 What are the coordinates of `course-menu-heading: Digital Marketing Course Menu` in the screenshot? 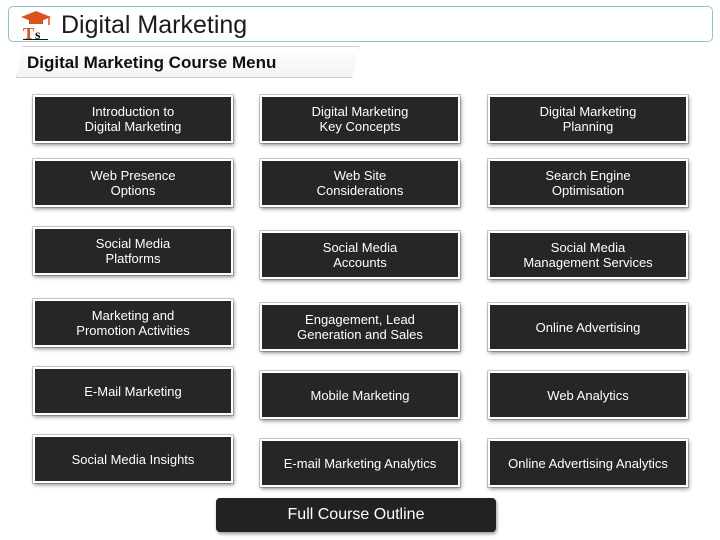 It's located at (188, 62).